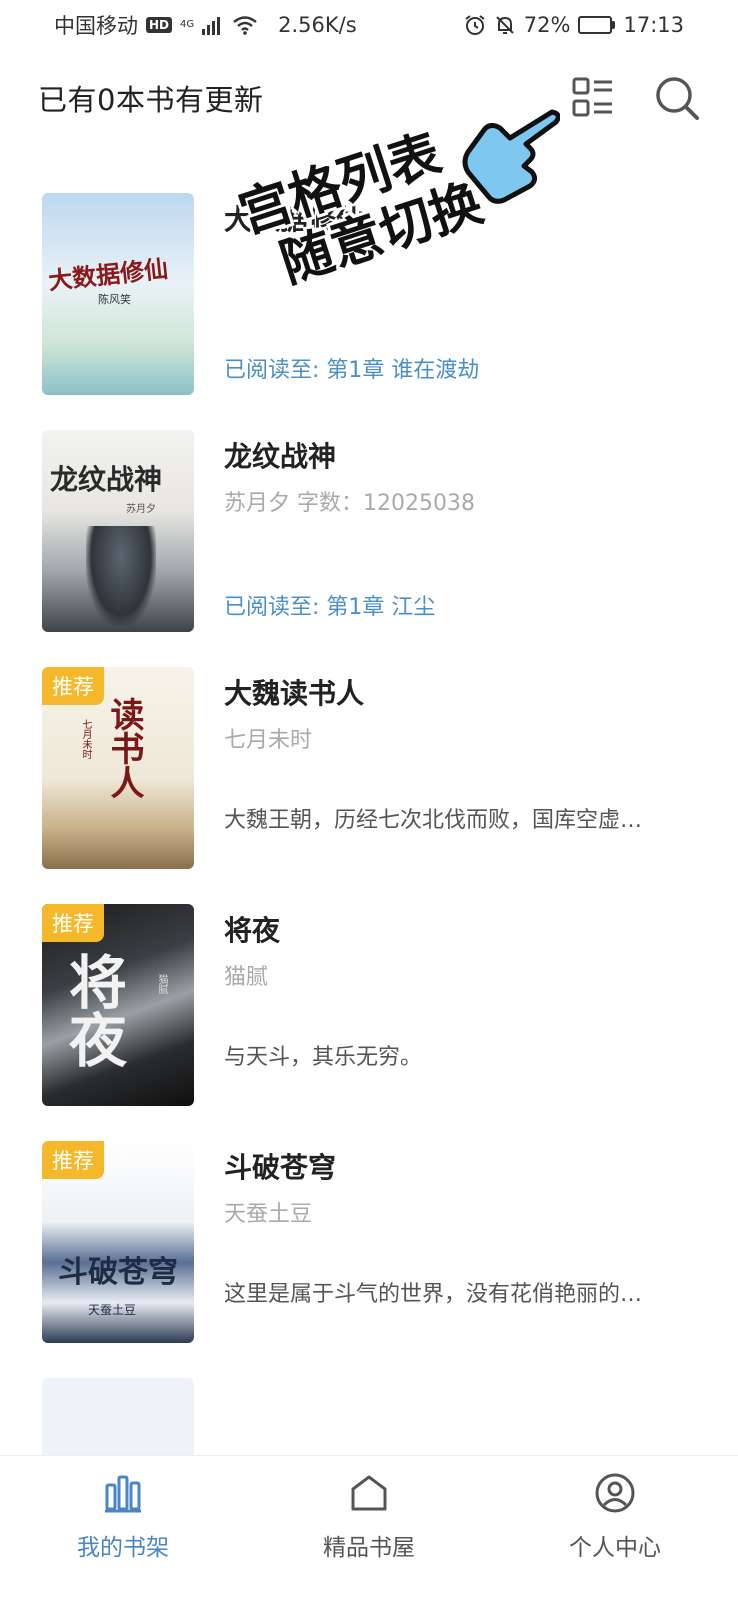  Describe the element at coordinates (187, 24) in the screenshot. I see `network-badge: 4G` at that location.